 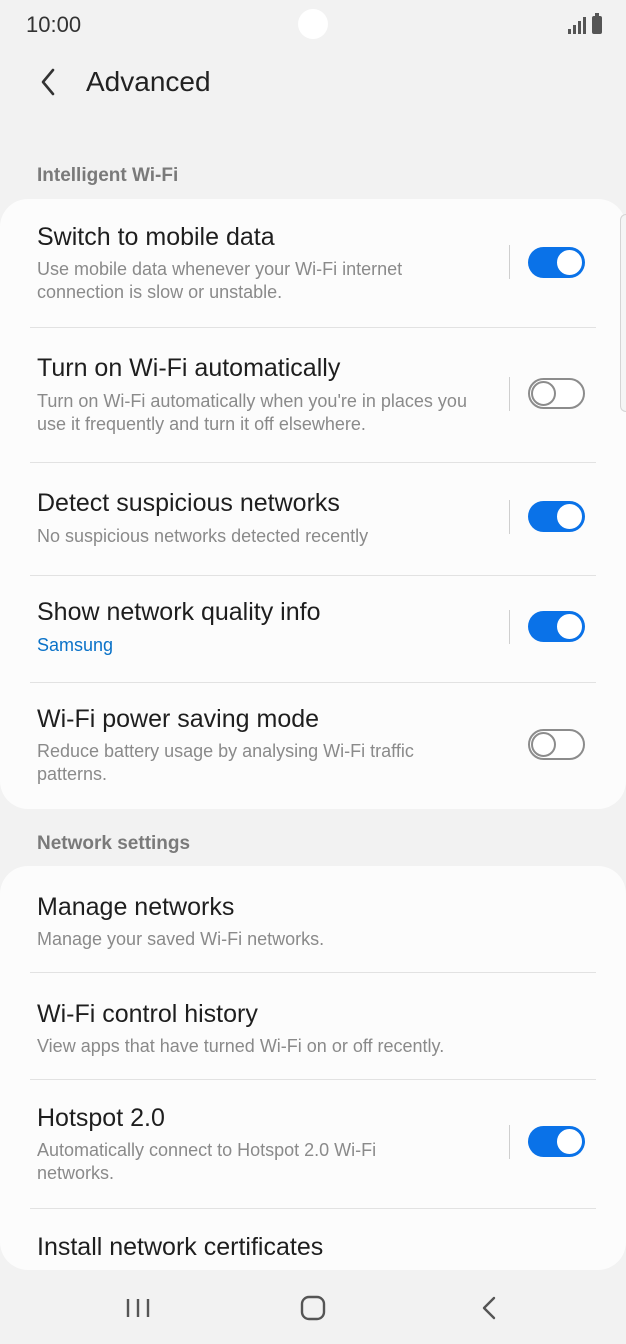 I want to click on home-icon, so click(x=313, y=1308).